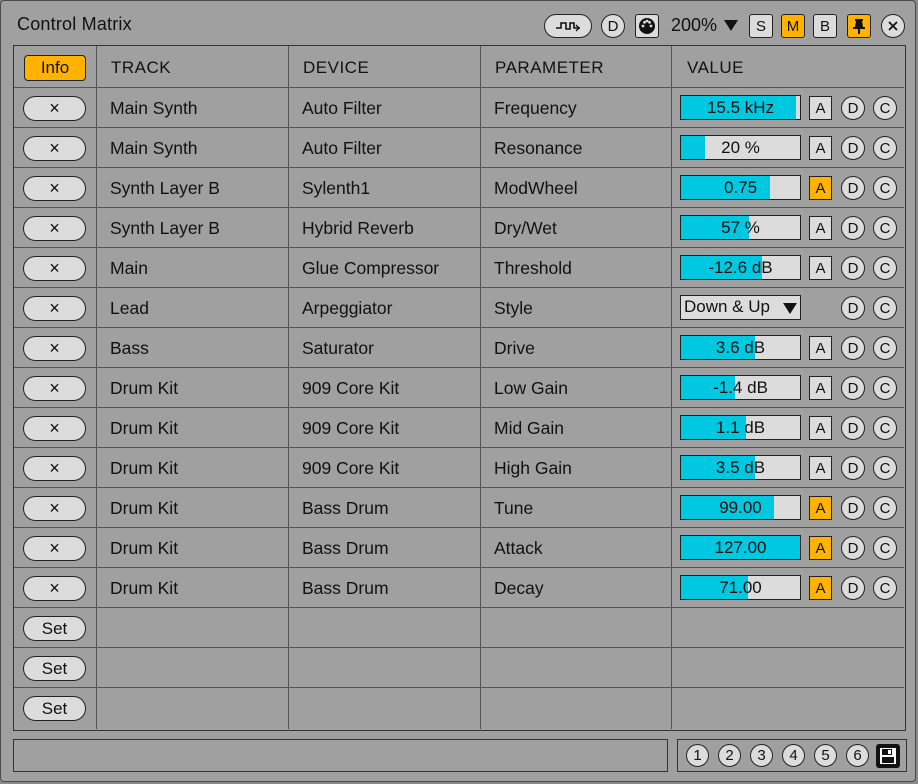  I want to click on zoom-chevron-down-icon, so click(731, 25).